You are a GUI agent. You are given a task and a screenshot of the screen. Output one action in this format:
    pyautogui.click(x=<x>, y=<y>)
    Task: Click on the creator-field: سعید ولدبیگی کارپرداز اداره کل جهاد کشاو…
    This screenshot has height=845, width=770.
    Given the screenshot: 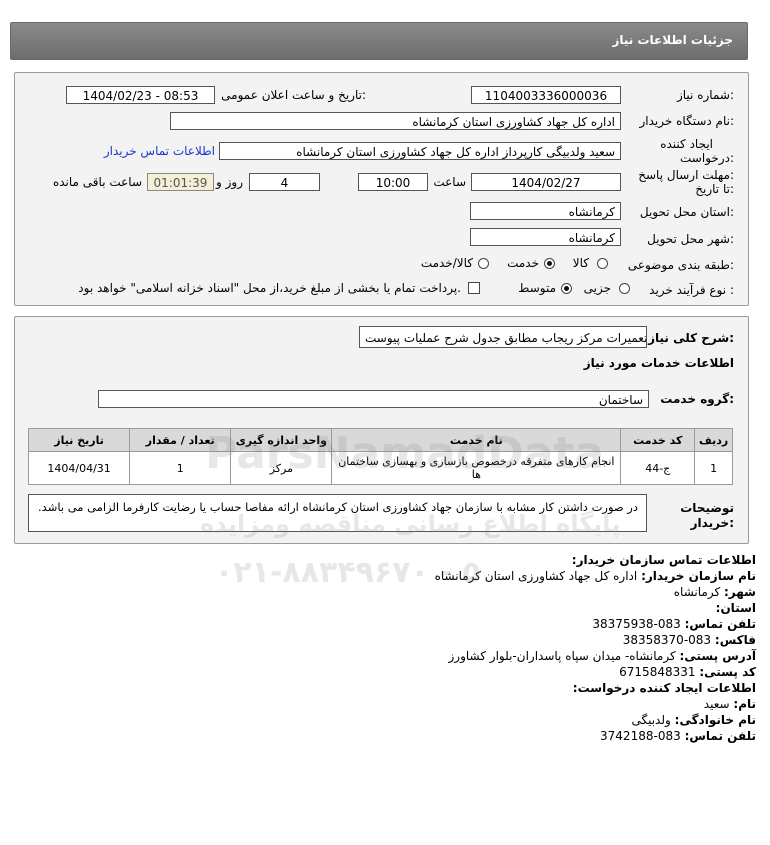 What is the action you would take?
    pyautogui.click(x=420, y=151)
    